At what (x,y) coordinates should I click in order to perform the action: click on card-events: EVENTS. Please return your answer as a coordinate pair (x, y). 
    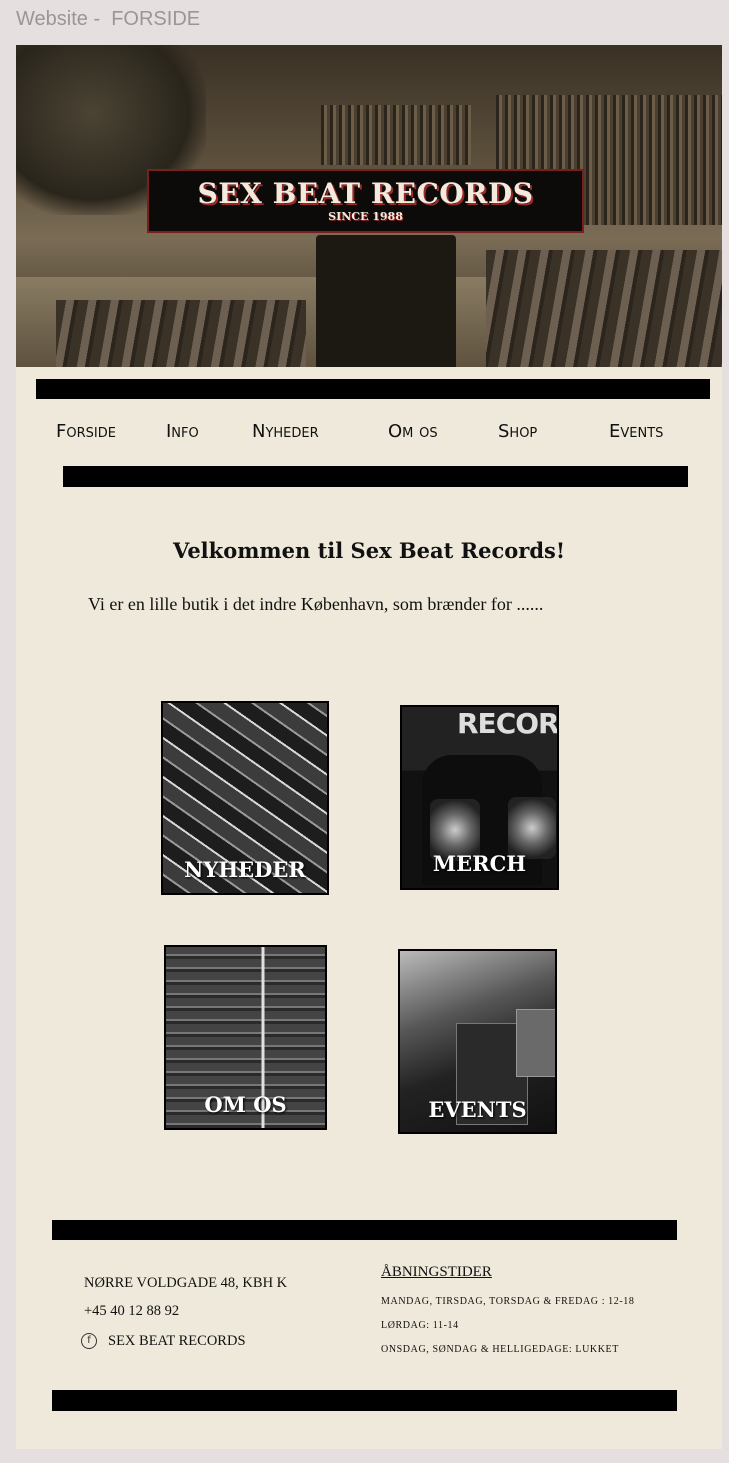
    Looking at the image, I should click on (477, 1041).